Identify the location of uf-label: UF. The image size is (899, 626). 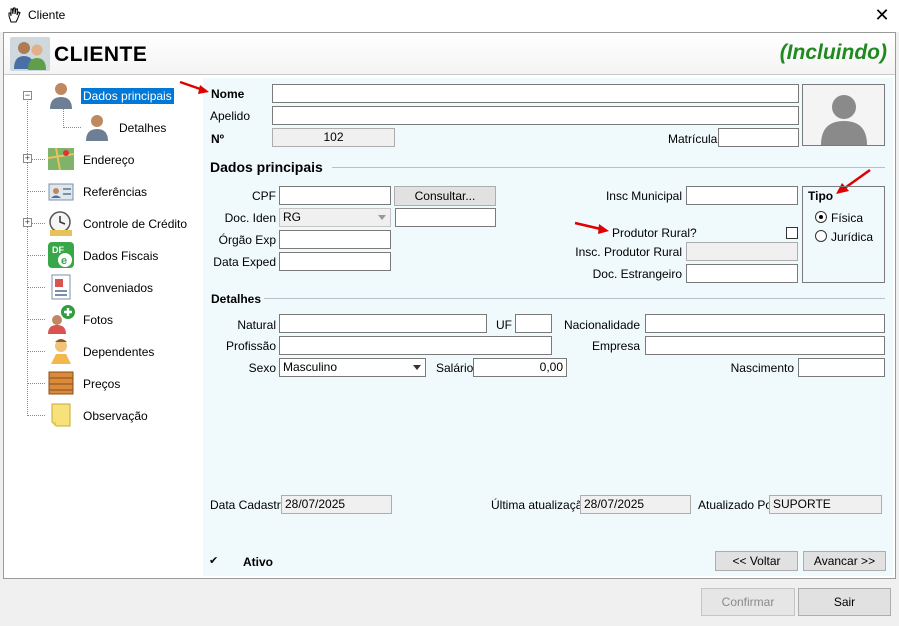
(504, 325).